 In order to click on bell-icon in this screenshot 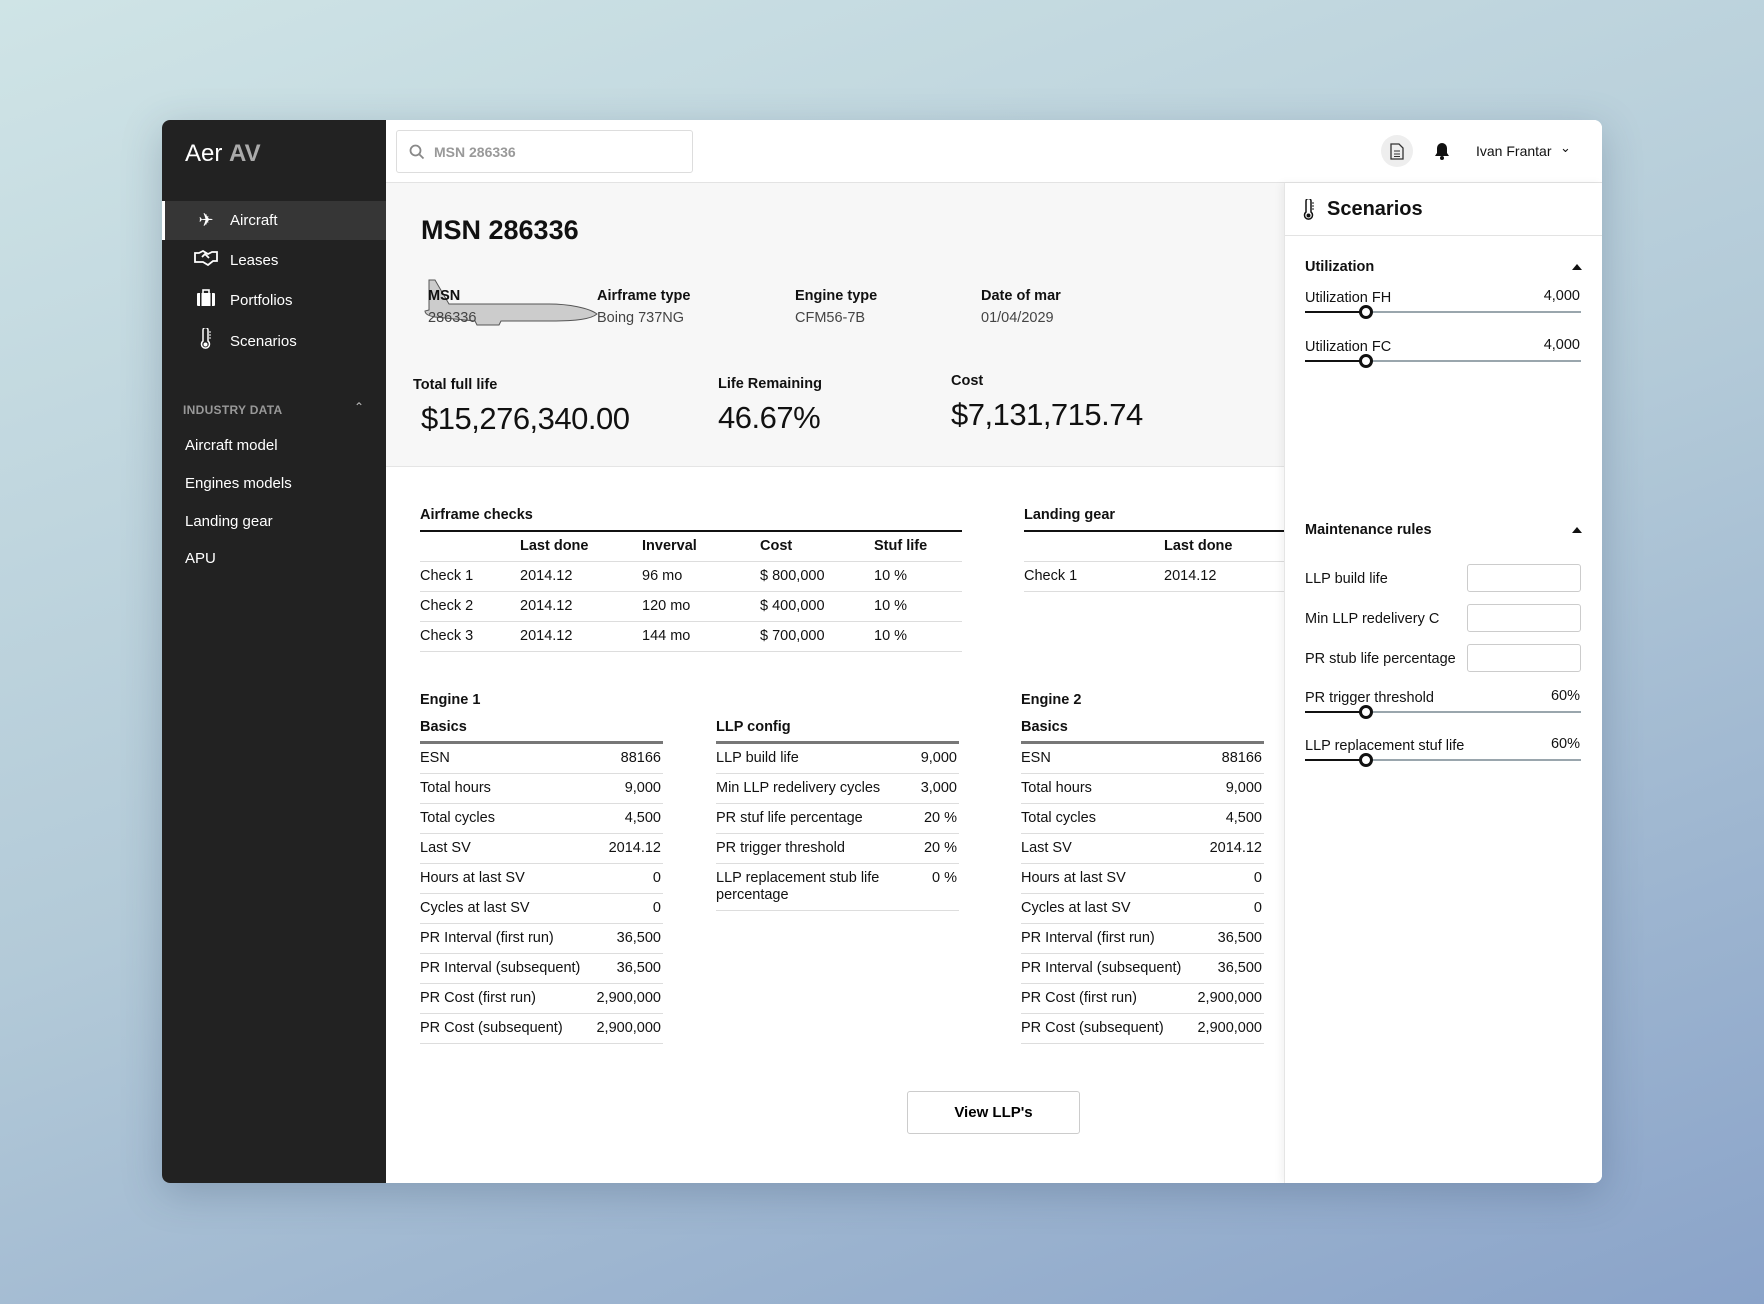, I will do `click(1442, 153)`.